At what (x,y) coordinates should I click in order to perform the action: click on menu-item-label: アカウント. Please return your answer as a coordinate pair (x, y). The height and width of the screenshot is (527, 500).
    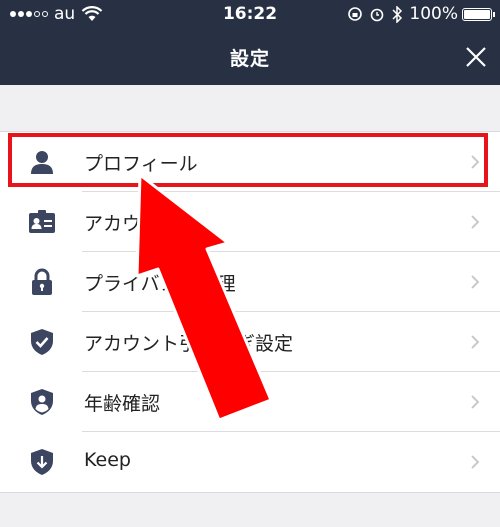
    Looking at the image, I should click on (132, 224).